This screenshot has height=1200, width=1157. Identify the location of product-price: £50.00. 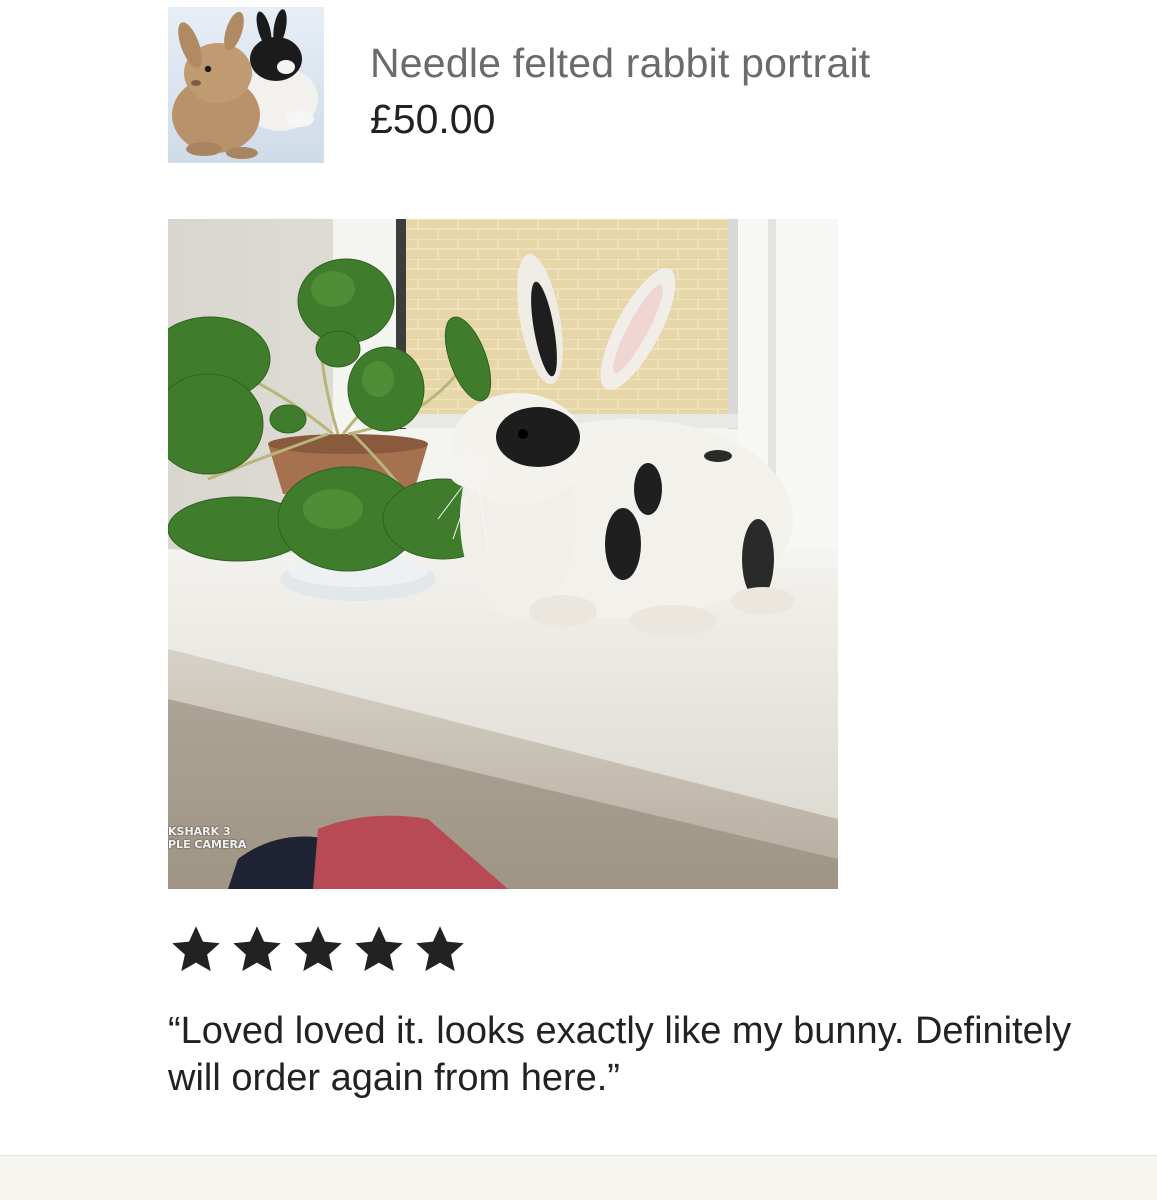
(433, 119).